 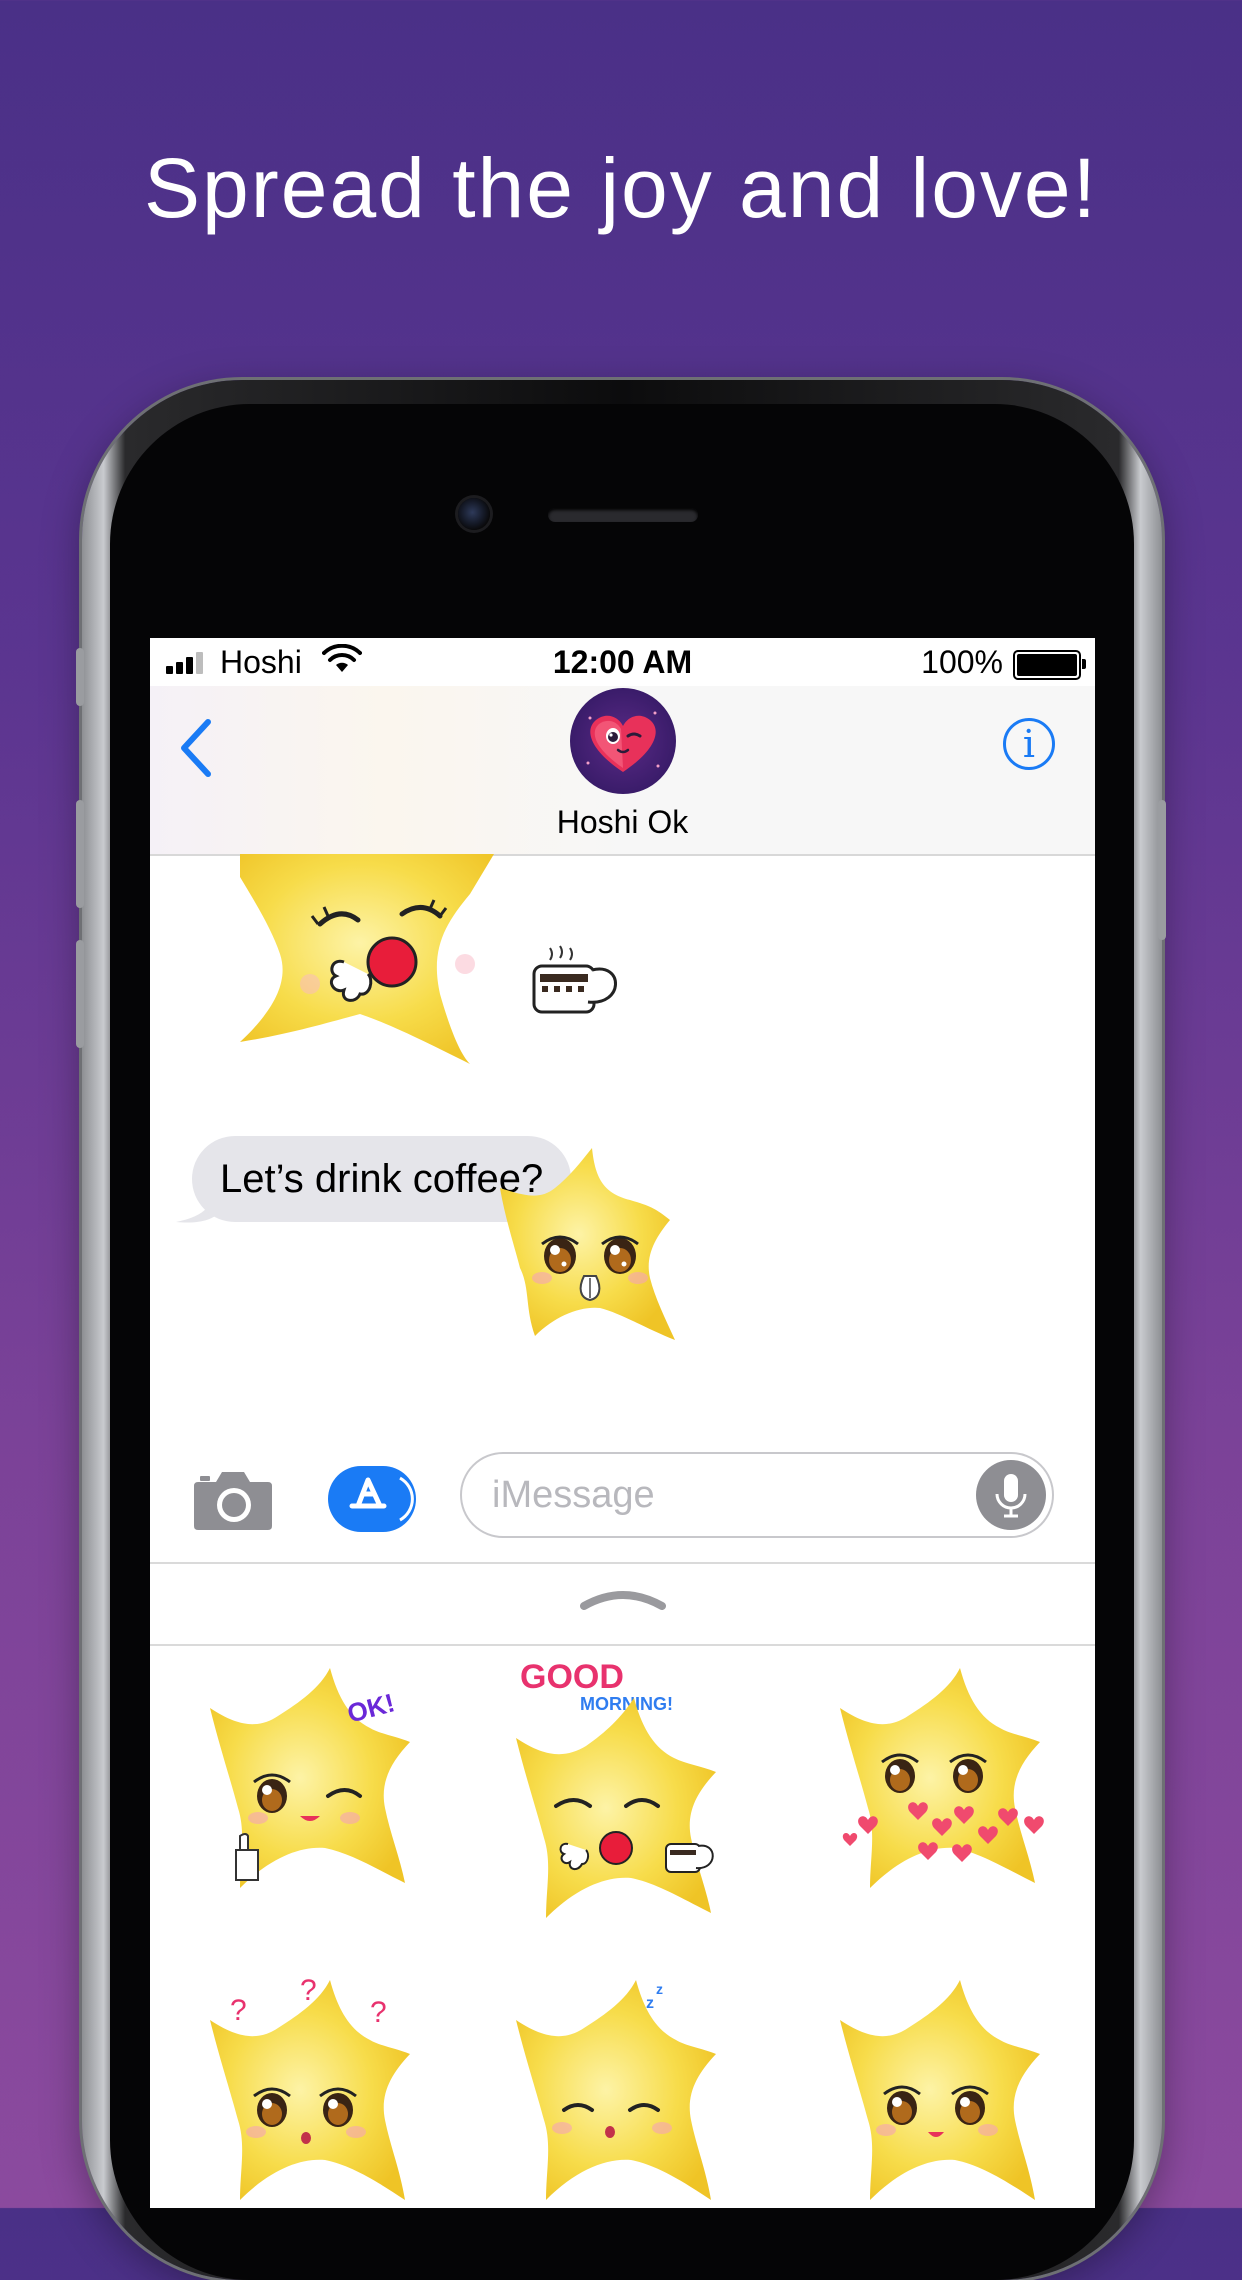 What do you see at coordinates (572, 1677) in the screenshot?
I see `sticker-good-caption: GOOD` at bounding box center [572, 1677].